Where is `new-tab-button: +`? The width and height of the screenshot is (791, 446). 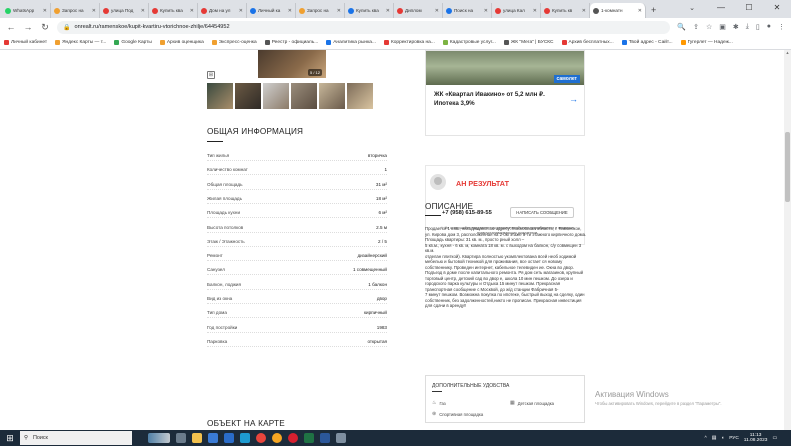
new-tab-button: + is located at coordinates (653, 10).